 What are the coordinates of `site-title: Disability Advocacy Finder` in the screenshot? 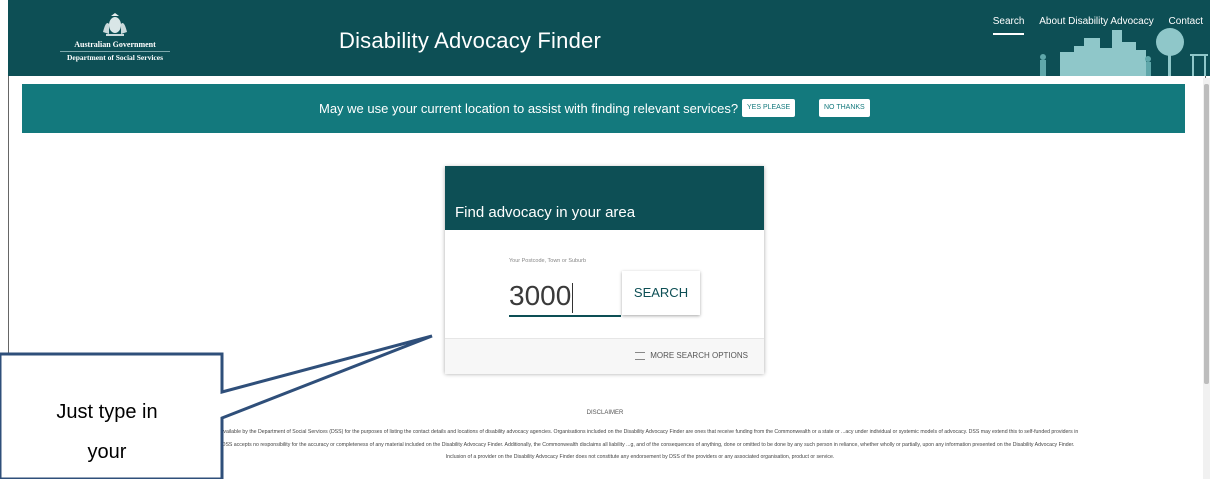 It's located at (470, 41).